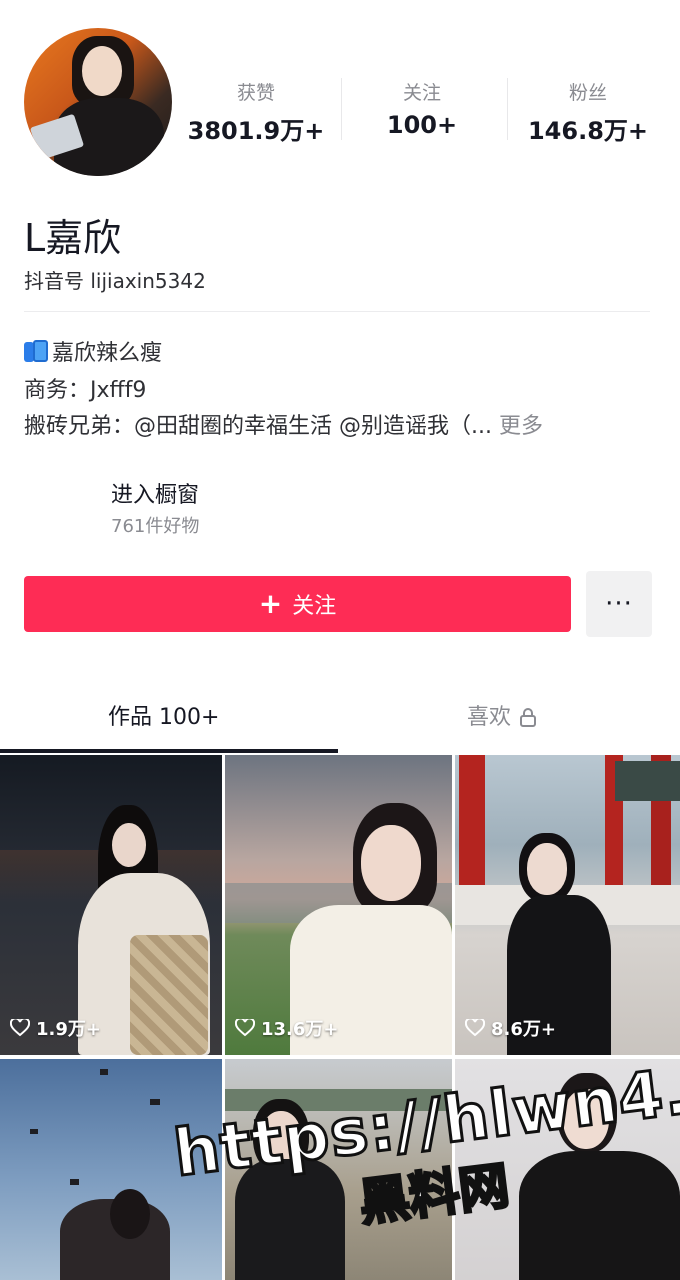 The image size is (680, 1280). Describe the element at coordinates (521, 426) in the screenshot. I see `bio-more-link: 更多` at that location.